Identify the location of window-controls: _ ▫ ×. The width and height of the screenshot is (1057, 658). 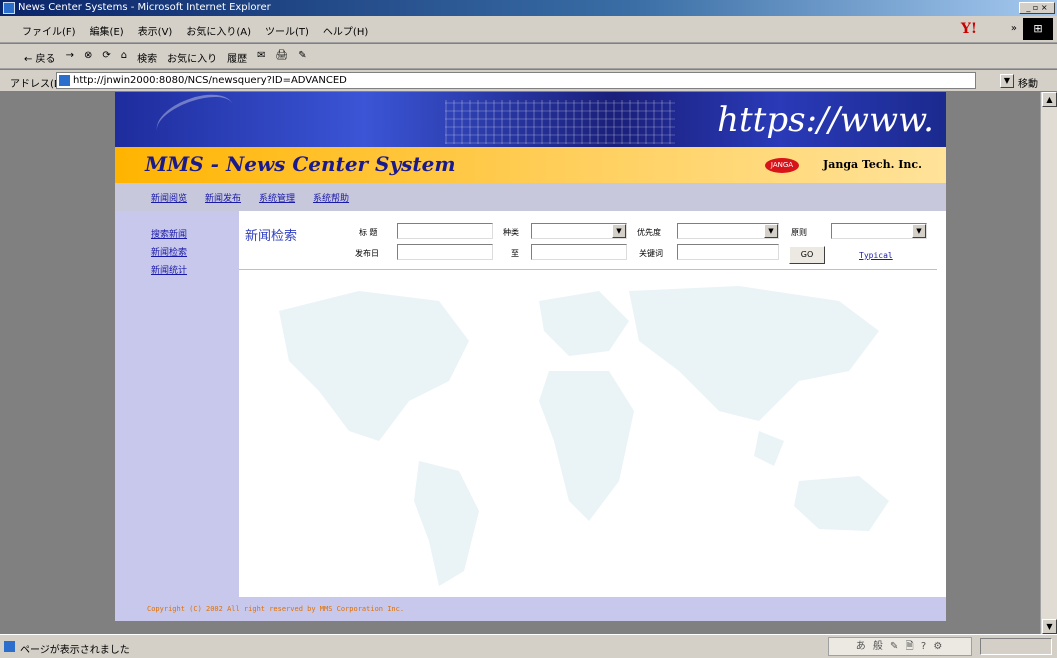
(1037, 8).